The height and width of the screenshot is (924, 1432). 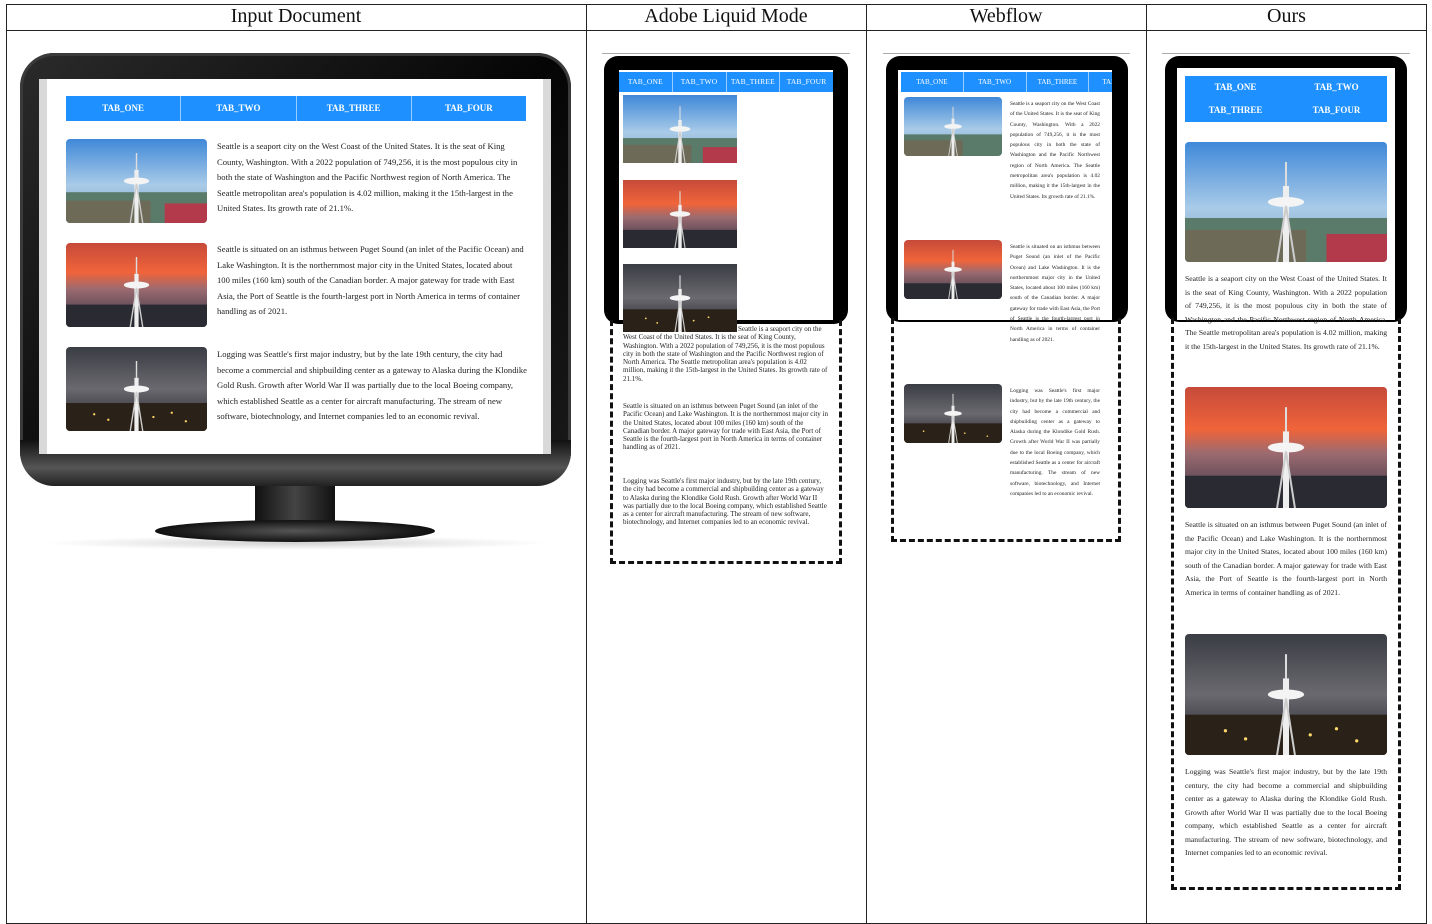 I want to click on column-header-input: Input Document, so click(x=296, y=16).